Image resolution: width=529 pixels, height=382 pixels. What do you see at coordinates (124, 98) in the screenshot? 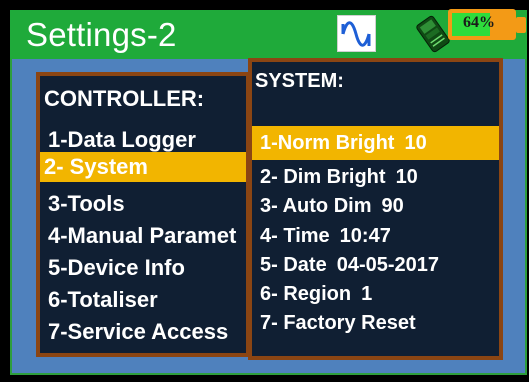
I see `controller-heading: CONTROLLER:` at bounding box center [124, 98].